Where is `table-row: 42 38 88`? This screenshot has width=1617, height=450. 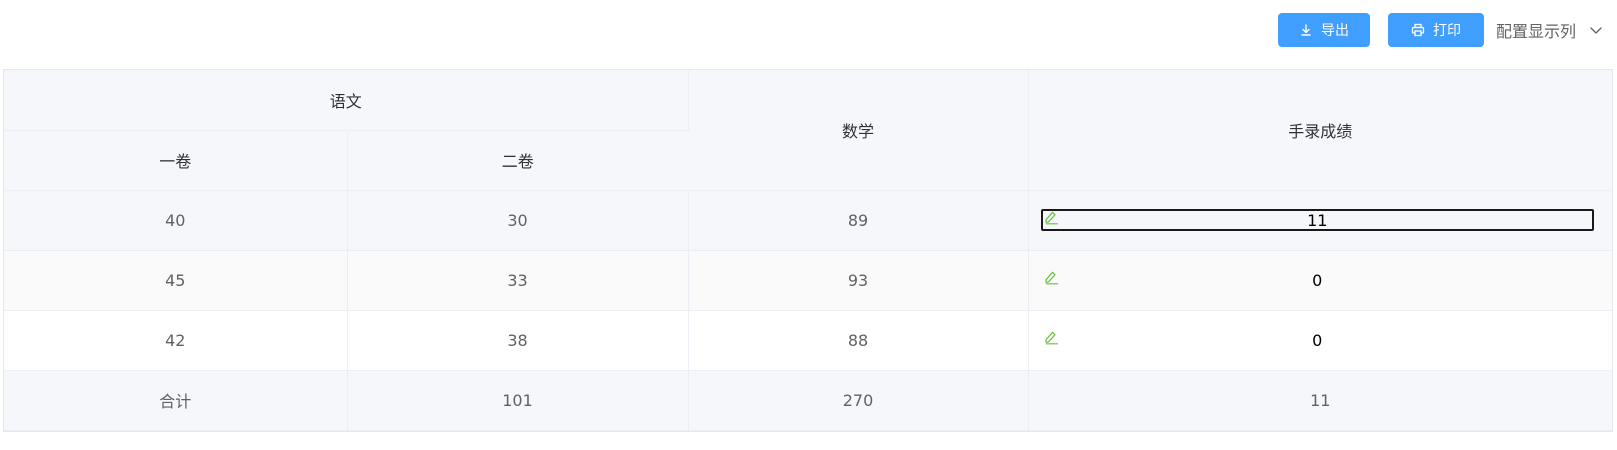 table-row: 42 38 88 is located at coordinates (808, 340).